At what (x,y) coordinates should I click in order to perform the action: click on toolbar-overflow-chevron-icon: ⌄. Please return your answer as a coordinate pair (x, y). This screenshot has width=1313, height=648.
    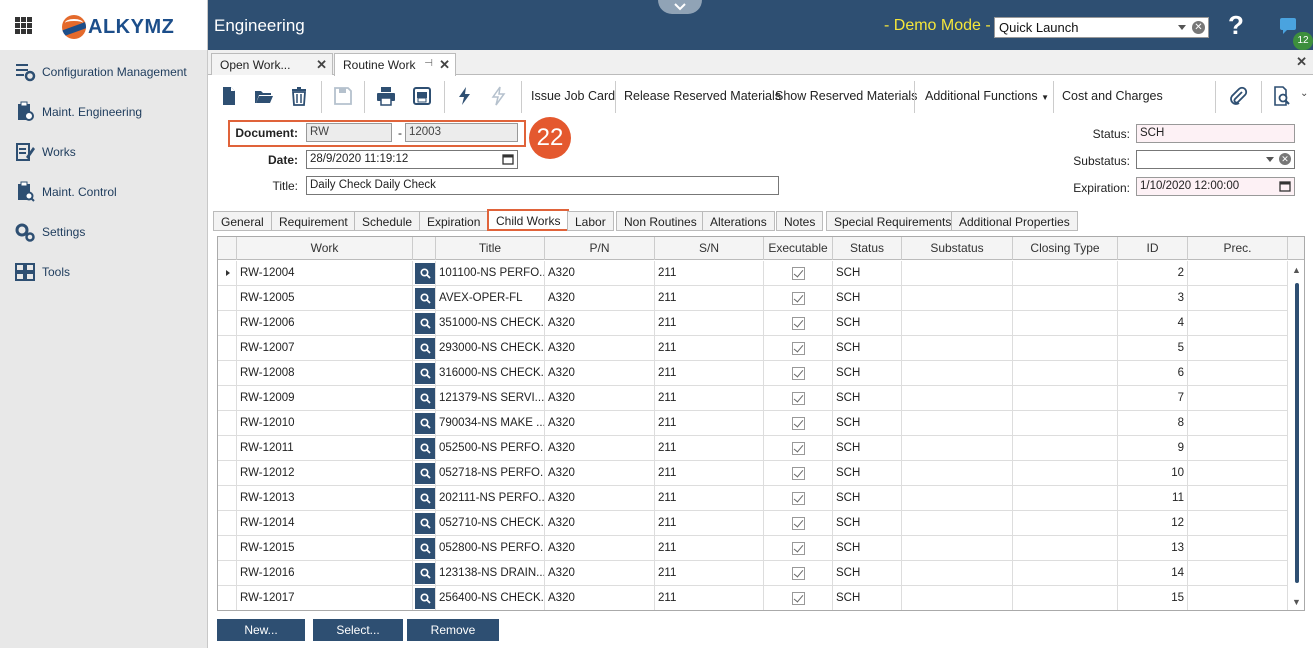
    Looking at the image, I should click on (1304, 93).